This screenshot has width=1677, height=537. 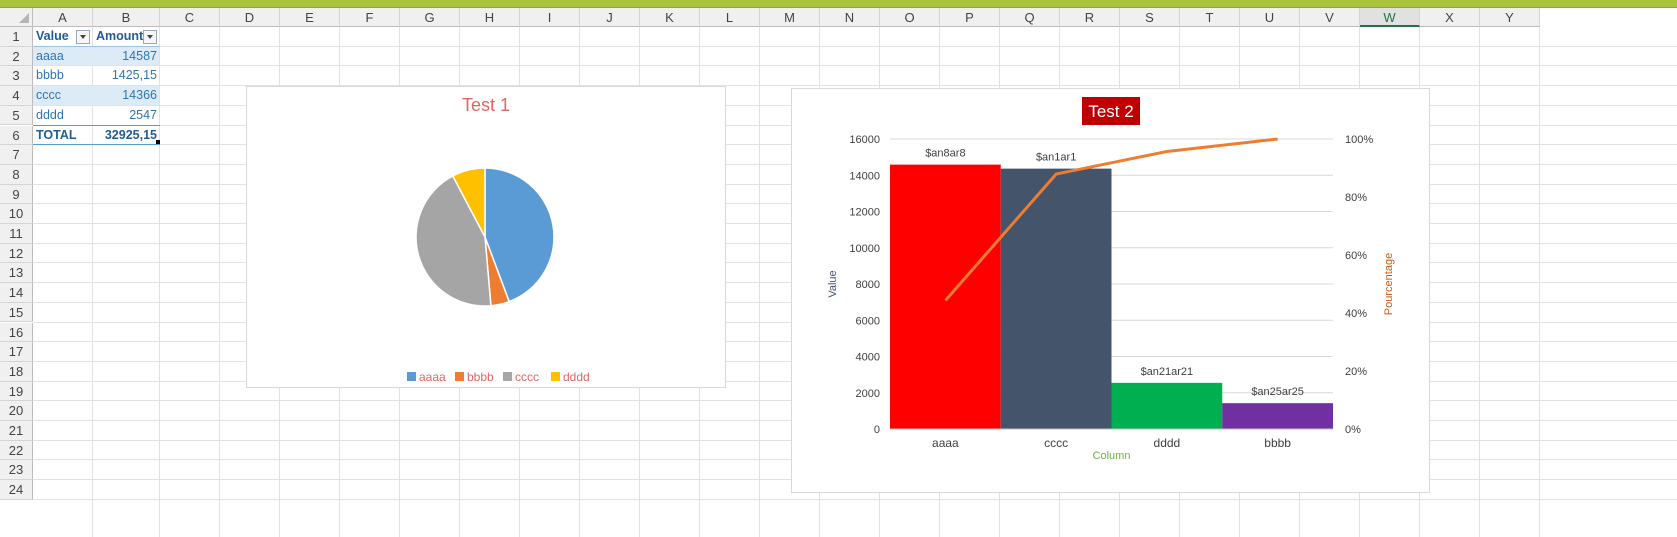 What do you see at coordinates (1210, 17) in the screenshot?
I see `column-header-t: T` at bounding box center [1210, 17].